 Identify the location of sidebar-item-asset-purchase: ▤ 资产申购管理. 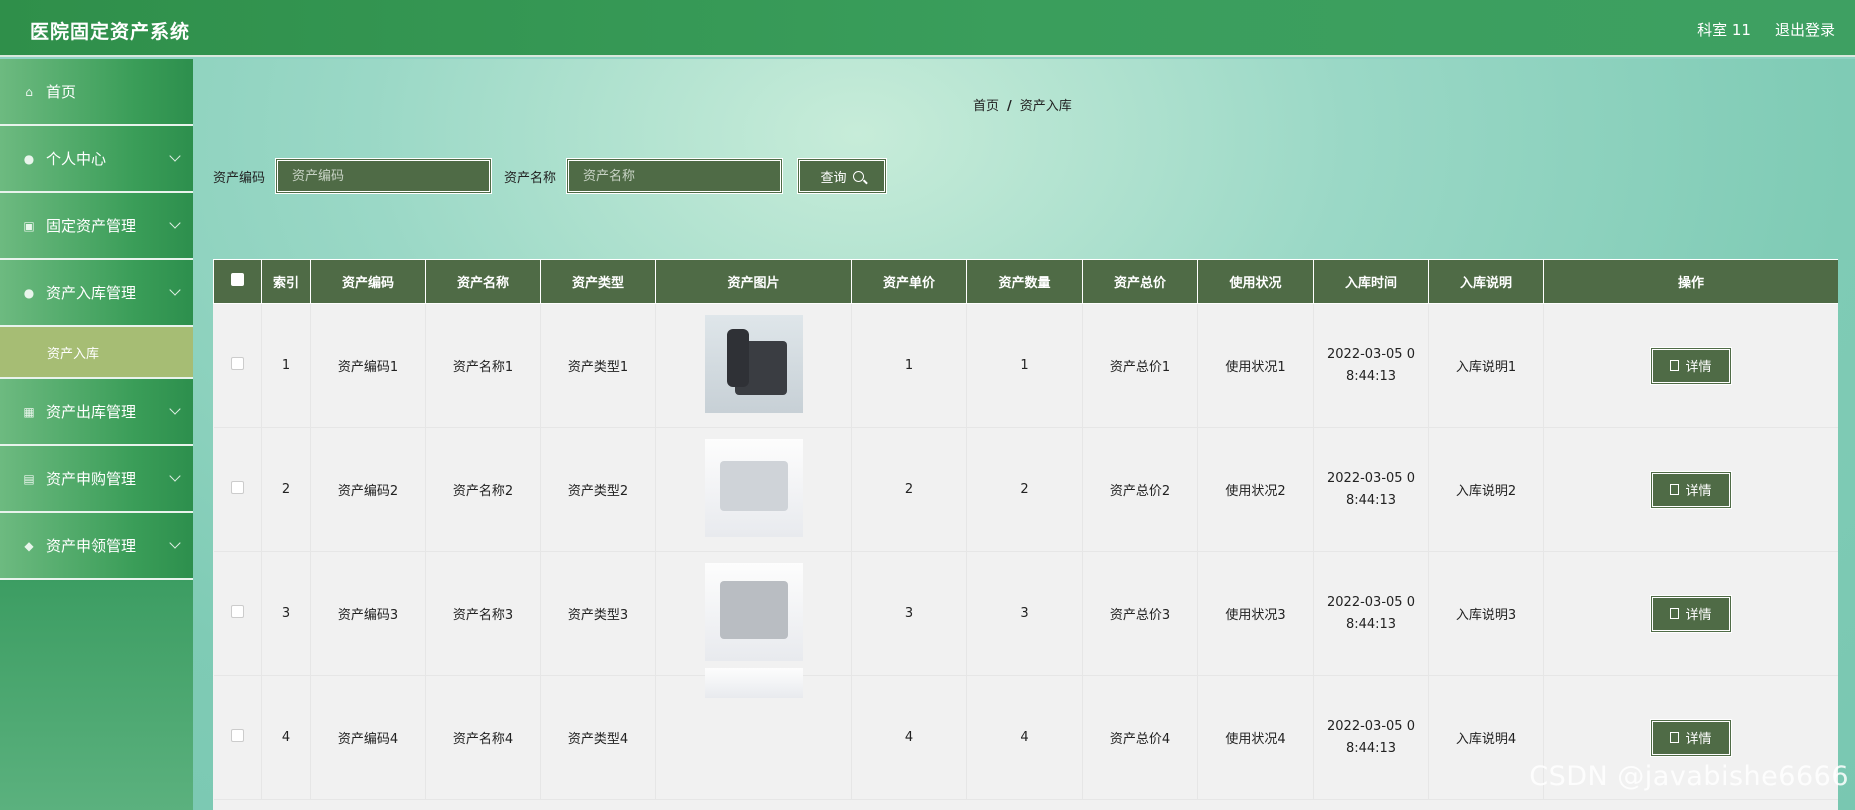
(96, 479).